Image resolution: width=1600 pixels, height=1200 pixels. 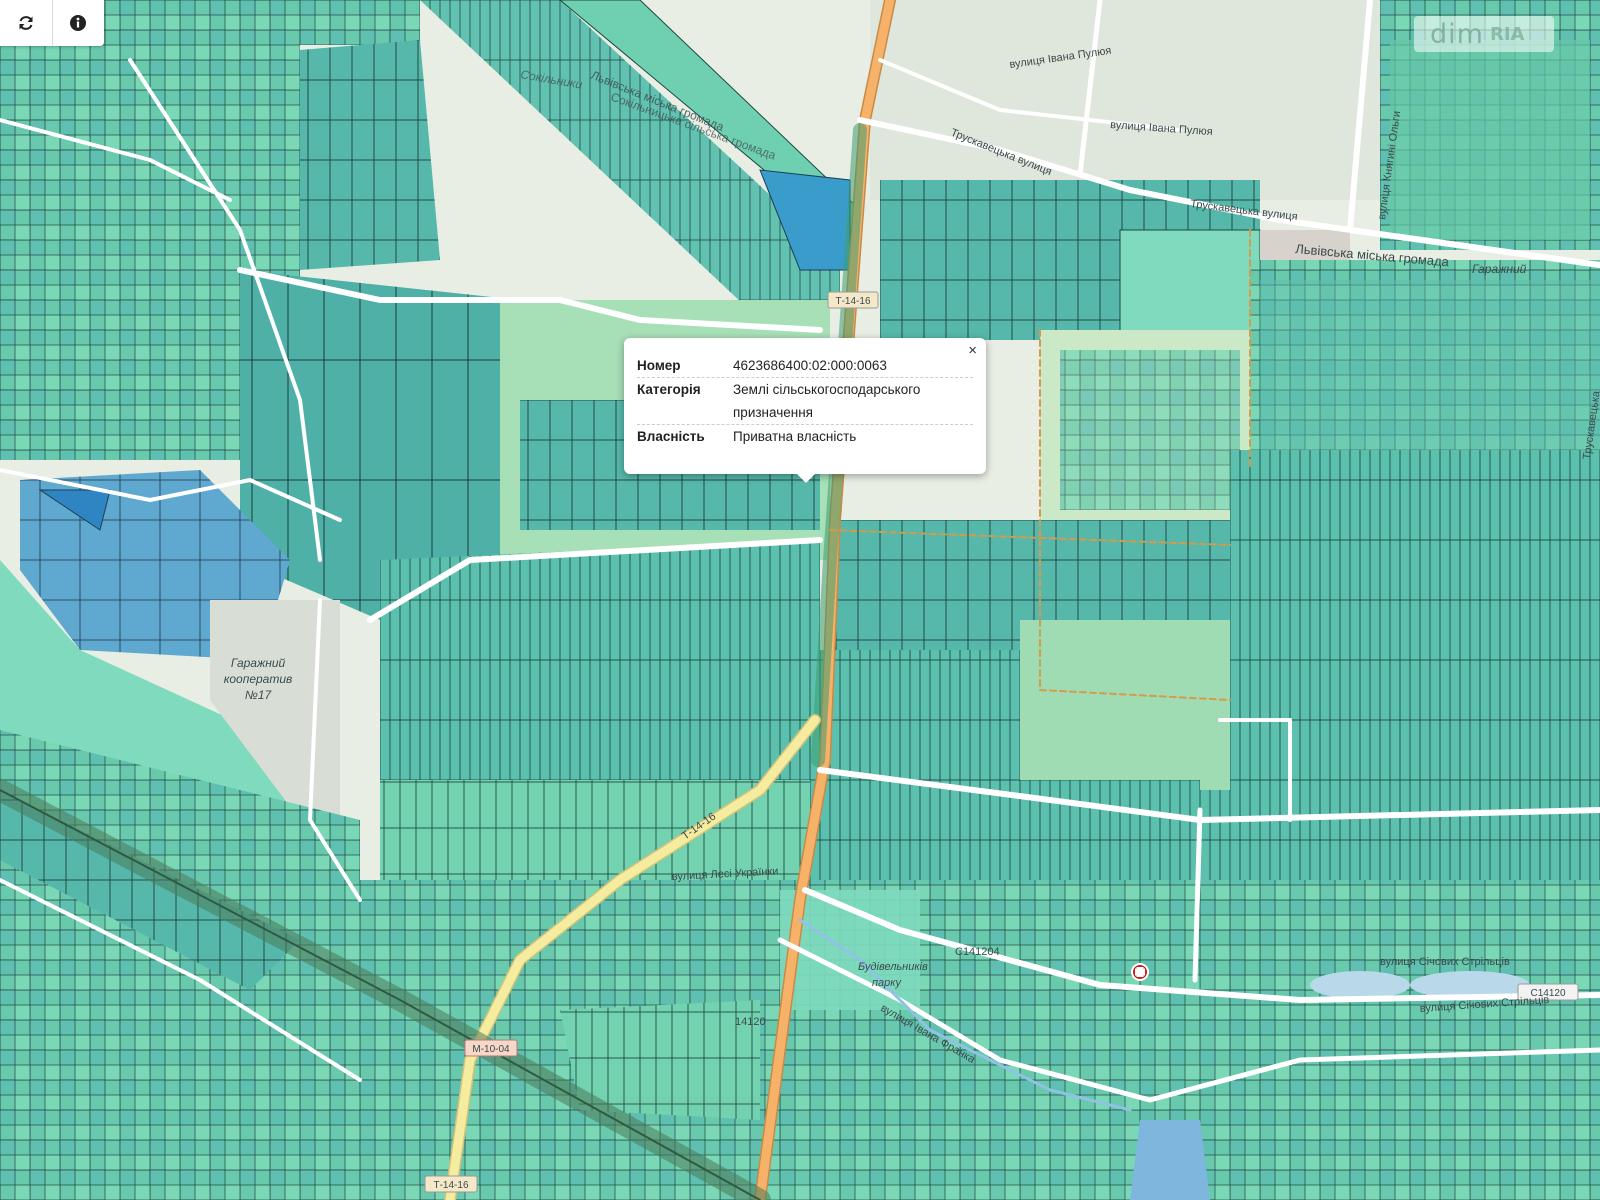 I want to click on dimria-watermark: dim RIA, so click(x=1484, y=34).